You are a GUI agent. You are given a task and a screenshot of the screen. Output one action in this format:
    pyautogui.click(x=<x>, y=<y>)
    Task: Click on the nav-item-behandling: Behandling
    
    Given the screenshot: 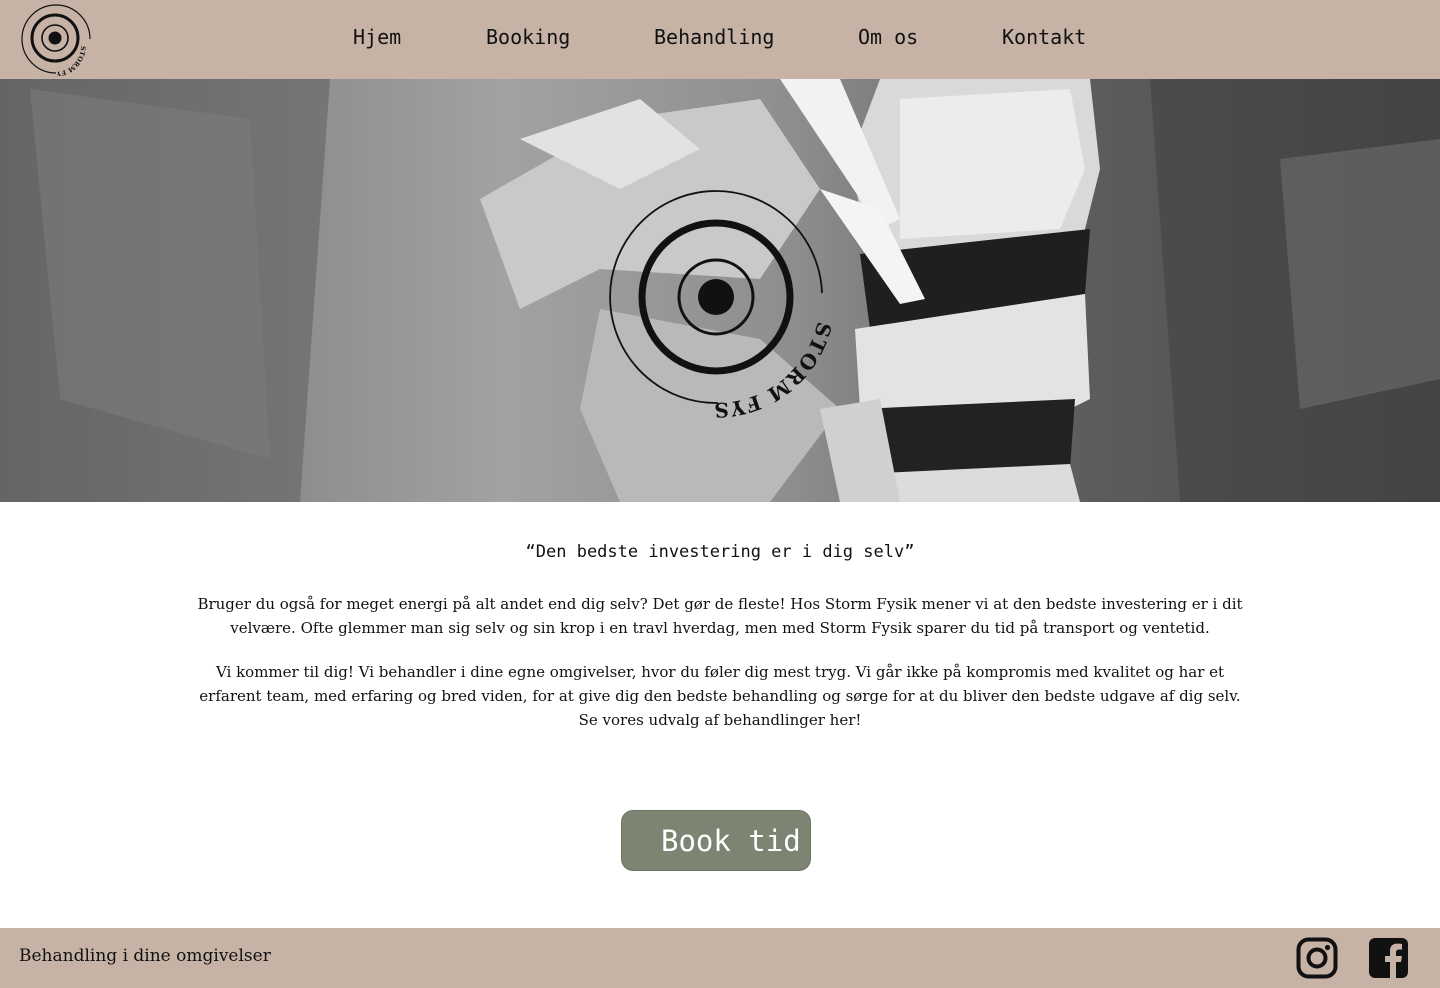 What is the action you would take?
    pyautogui.click(x=714, y=37)
    